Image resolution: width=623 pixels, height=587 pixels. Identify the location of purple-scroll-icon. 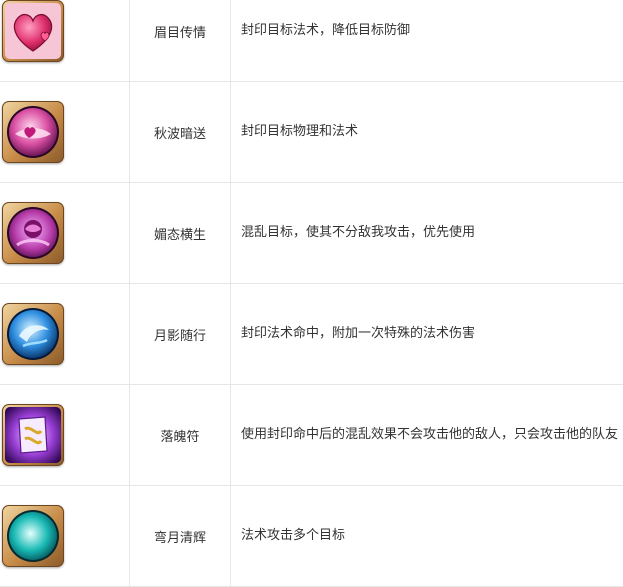
(33, 435).